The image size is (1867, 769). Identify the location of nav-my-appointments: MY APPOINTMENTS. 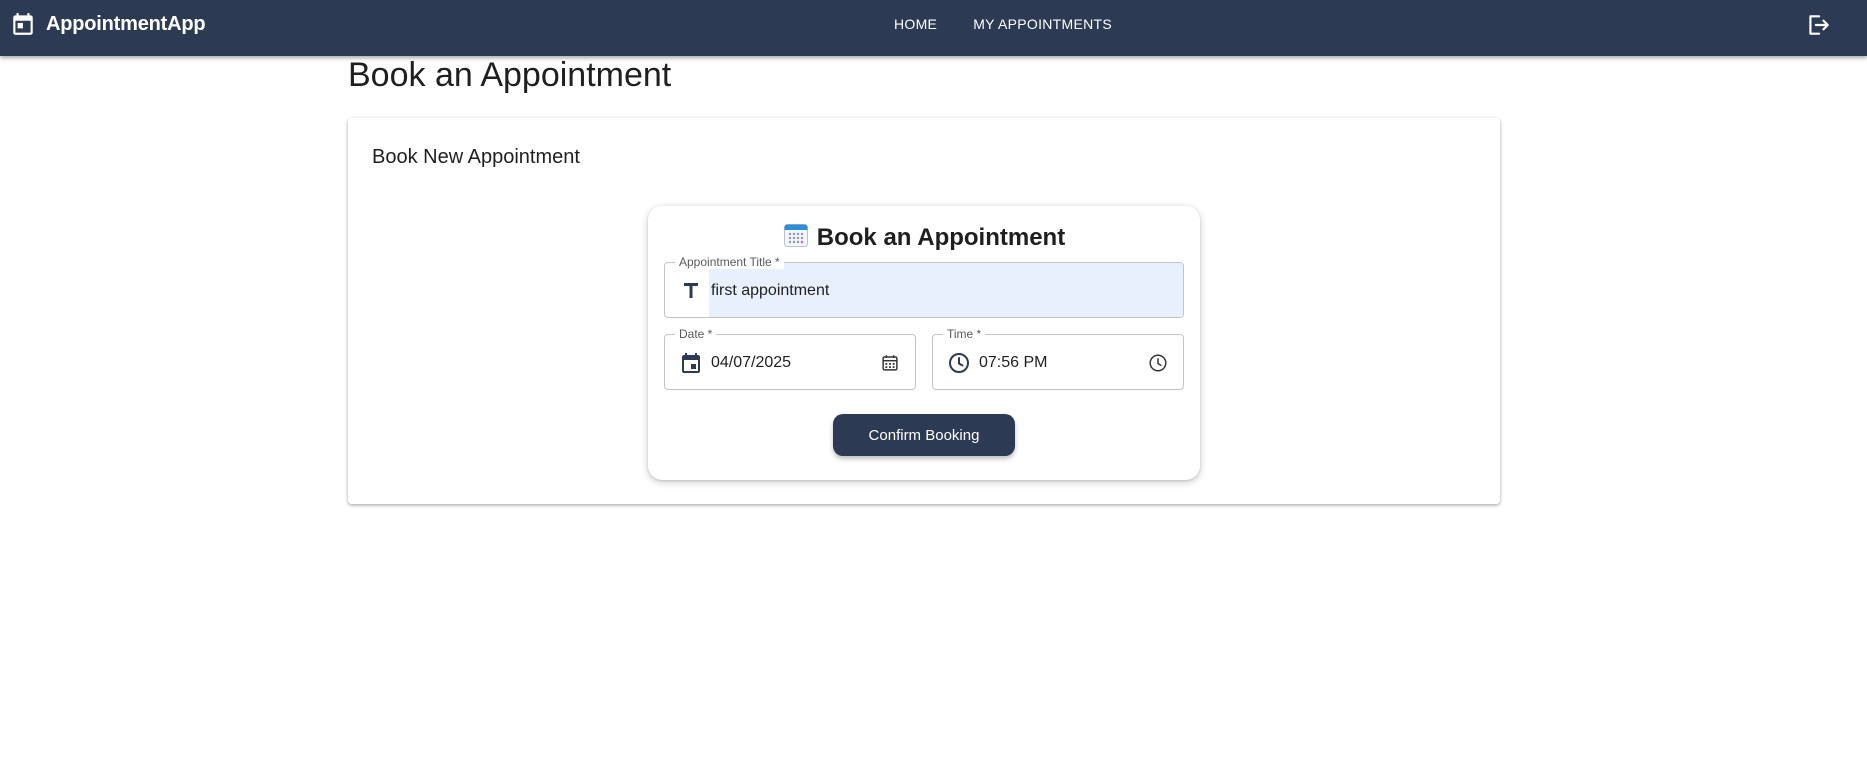
(1042, 24).